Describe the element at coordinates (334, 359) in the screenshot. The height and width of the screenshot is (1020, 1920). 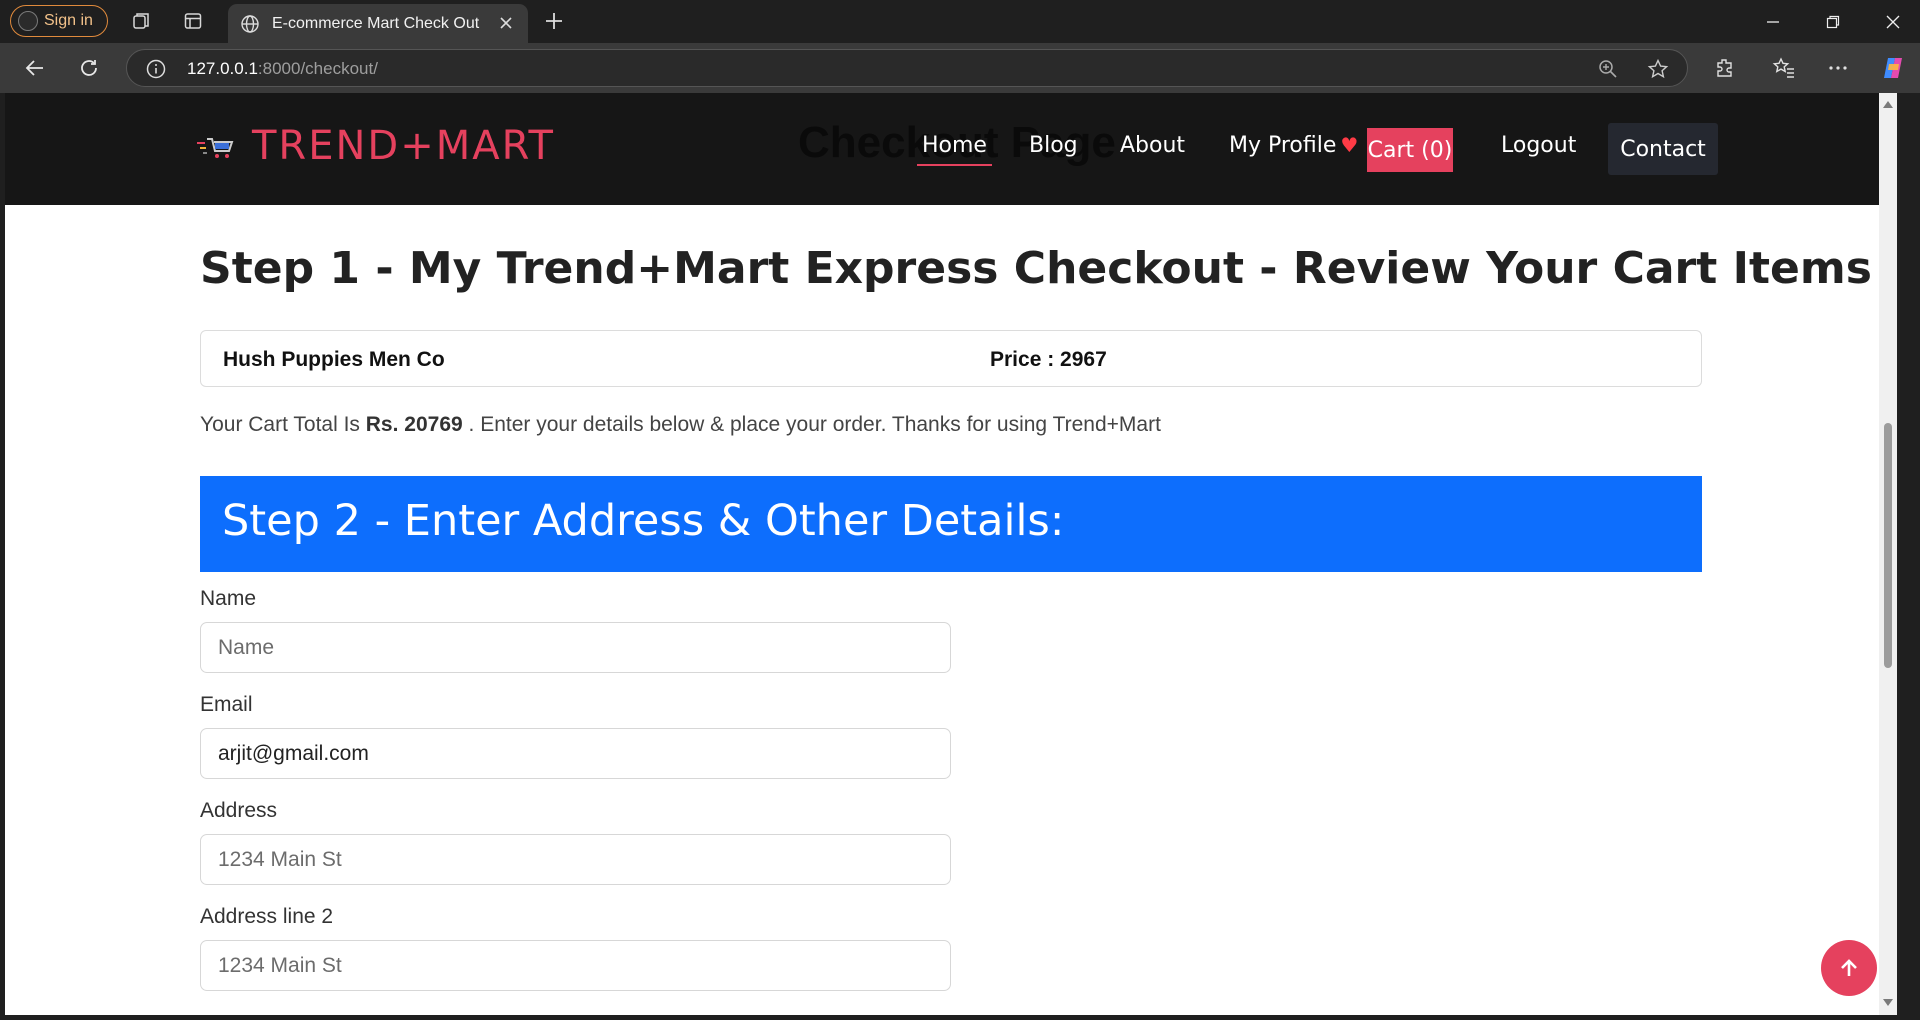
I see `cart-item-name: Hush Puppies Men Co` at that location.